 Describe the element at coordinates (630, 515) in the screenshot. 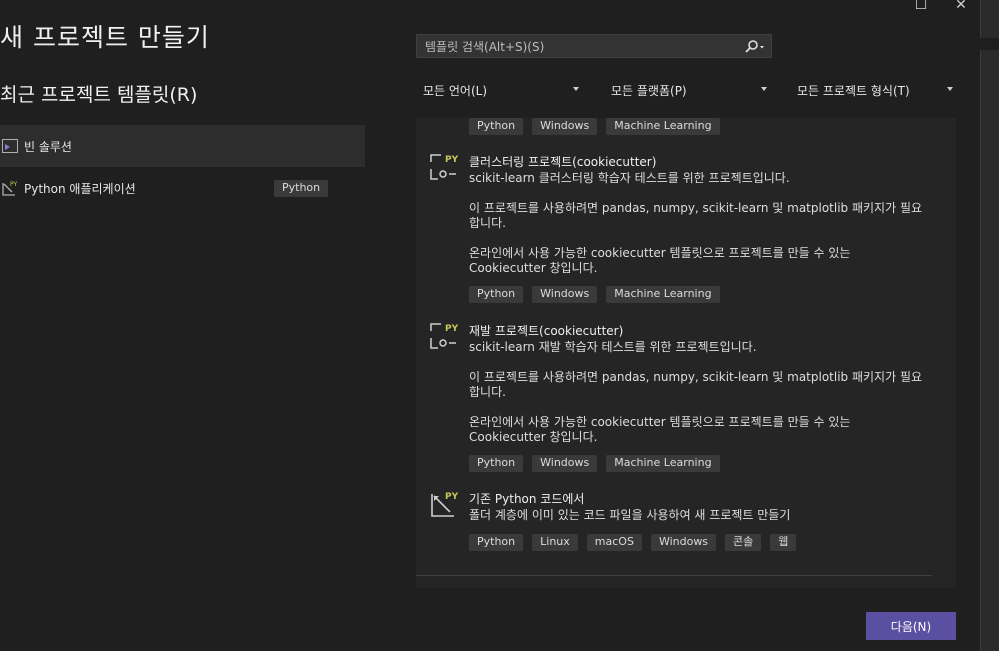

I see `template-description: 폴더 계층에 이미 있는 코드 파일을 사용하여 새 프로젝트 만들기` at that location.